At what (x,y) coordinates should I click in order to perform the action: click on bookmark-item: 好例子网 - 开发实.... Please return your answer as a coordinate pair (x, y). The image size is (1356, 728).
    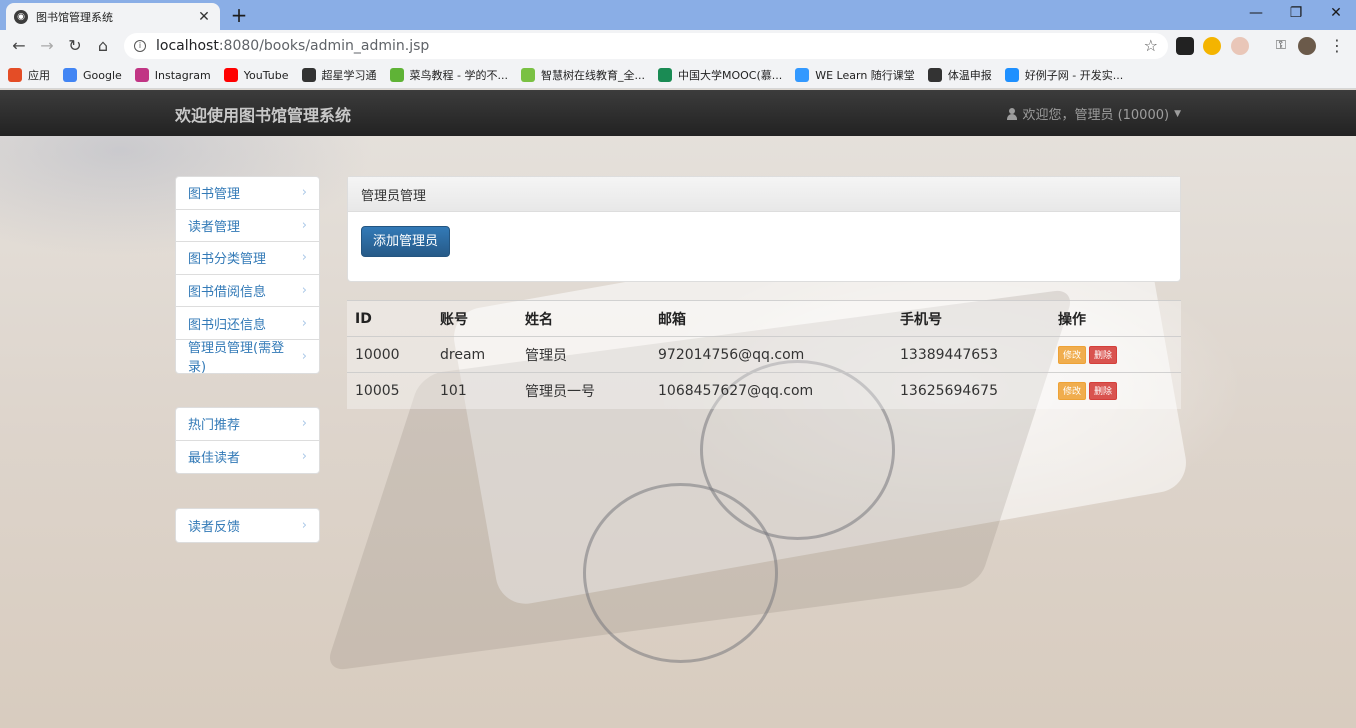
    Looking at the image, I should click on (1064, 75).